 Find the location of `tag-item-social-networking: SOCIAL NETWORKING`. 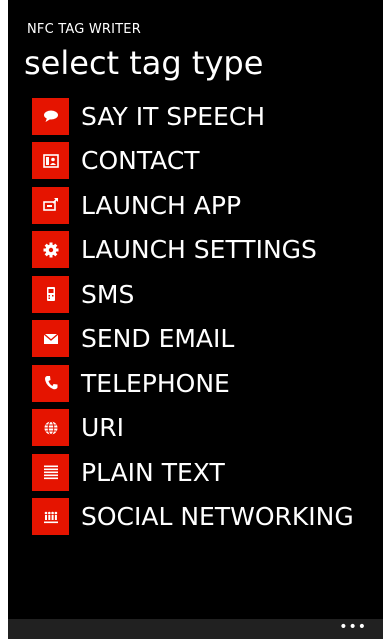

tag-item-social-networking: SOCIAL NETWORKING is located at coordinates (207, 517).